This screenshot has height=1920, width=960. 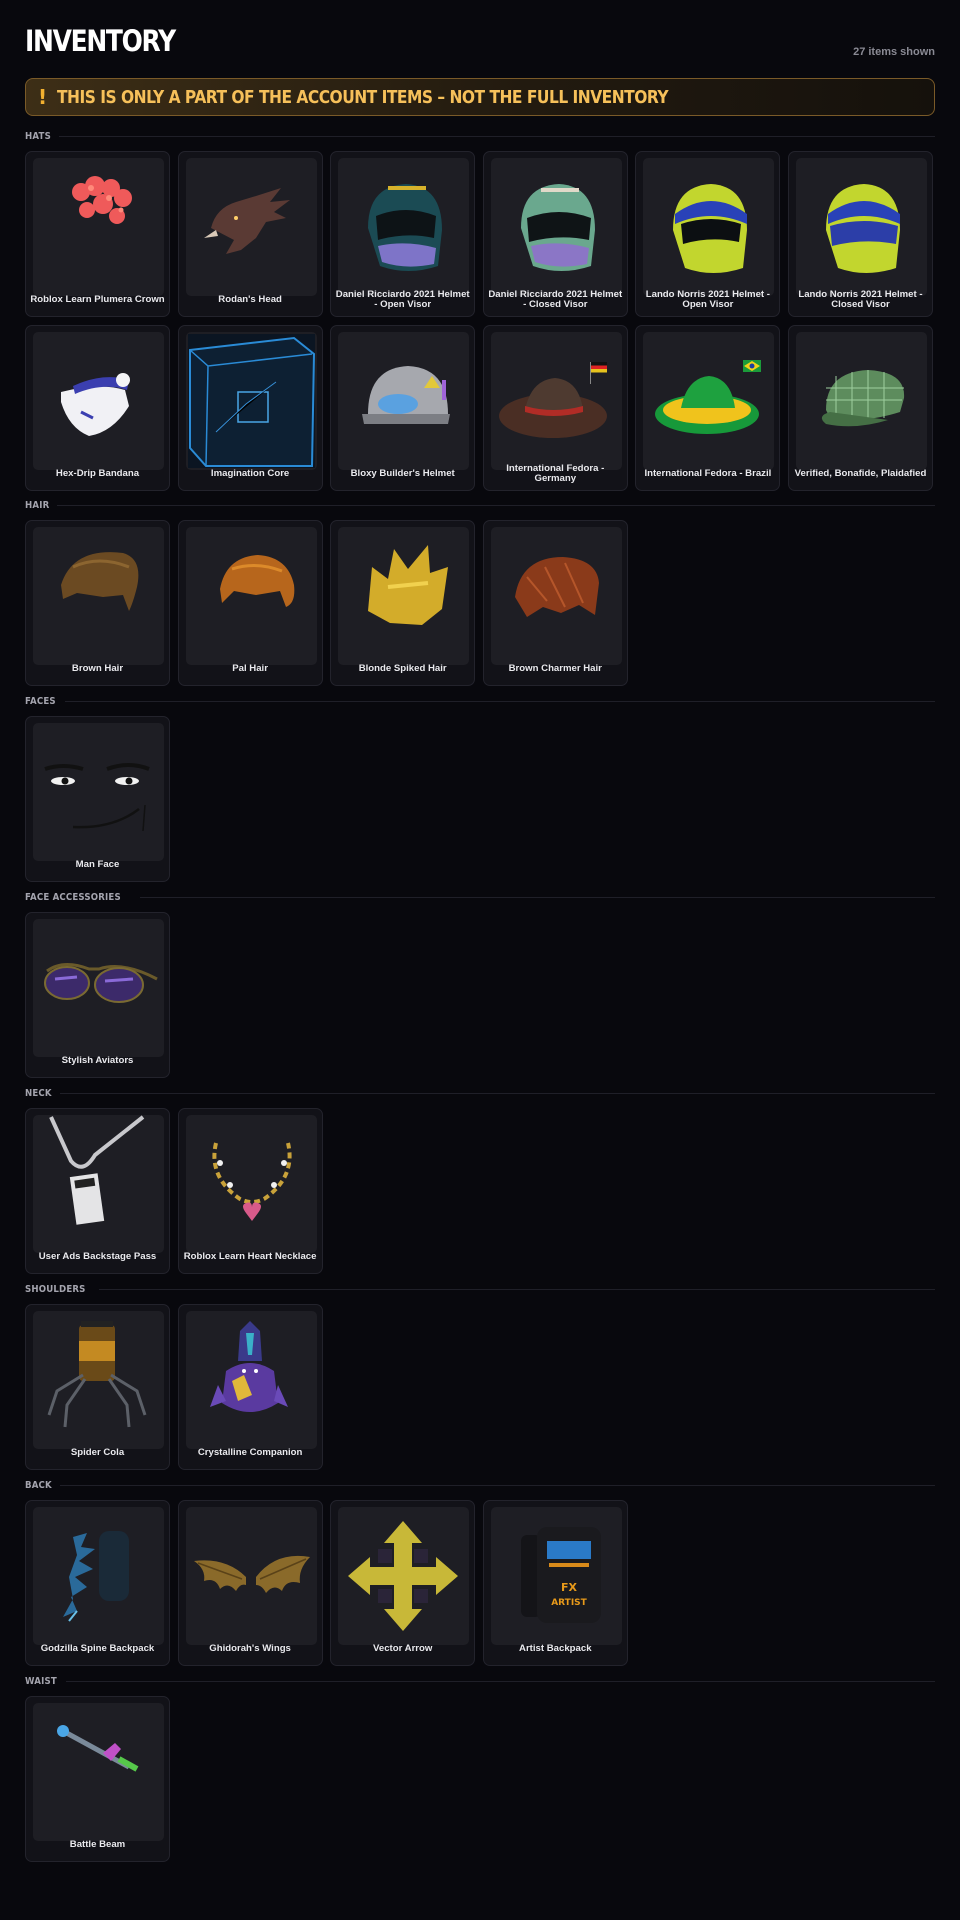 I want to click on backpack-icon: FX ARTIST, so click(x=556, y=1576).